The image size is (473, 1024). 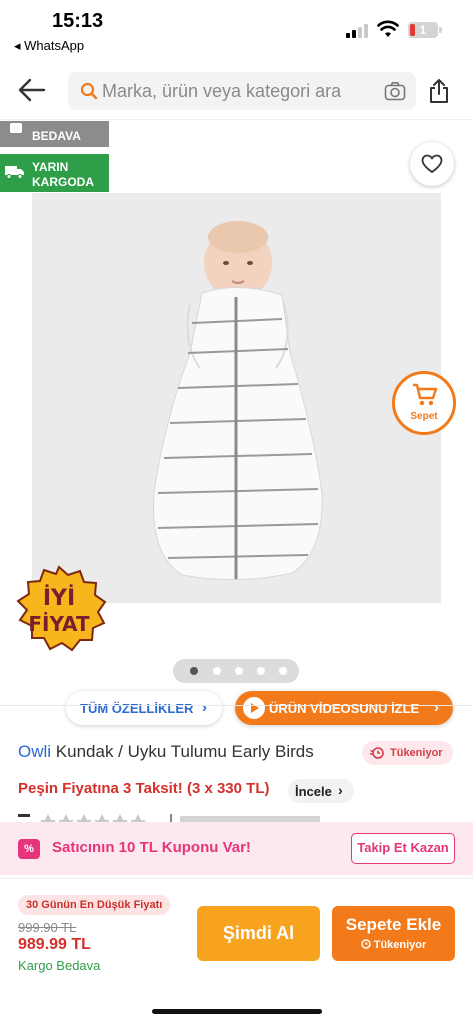 I want to click on wifi-icon, so click(x=388, y=28).